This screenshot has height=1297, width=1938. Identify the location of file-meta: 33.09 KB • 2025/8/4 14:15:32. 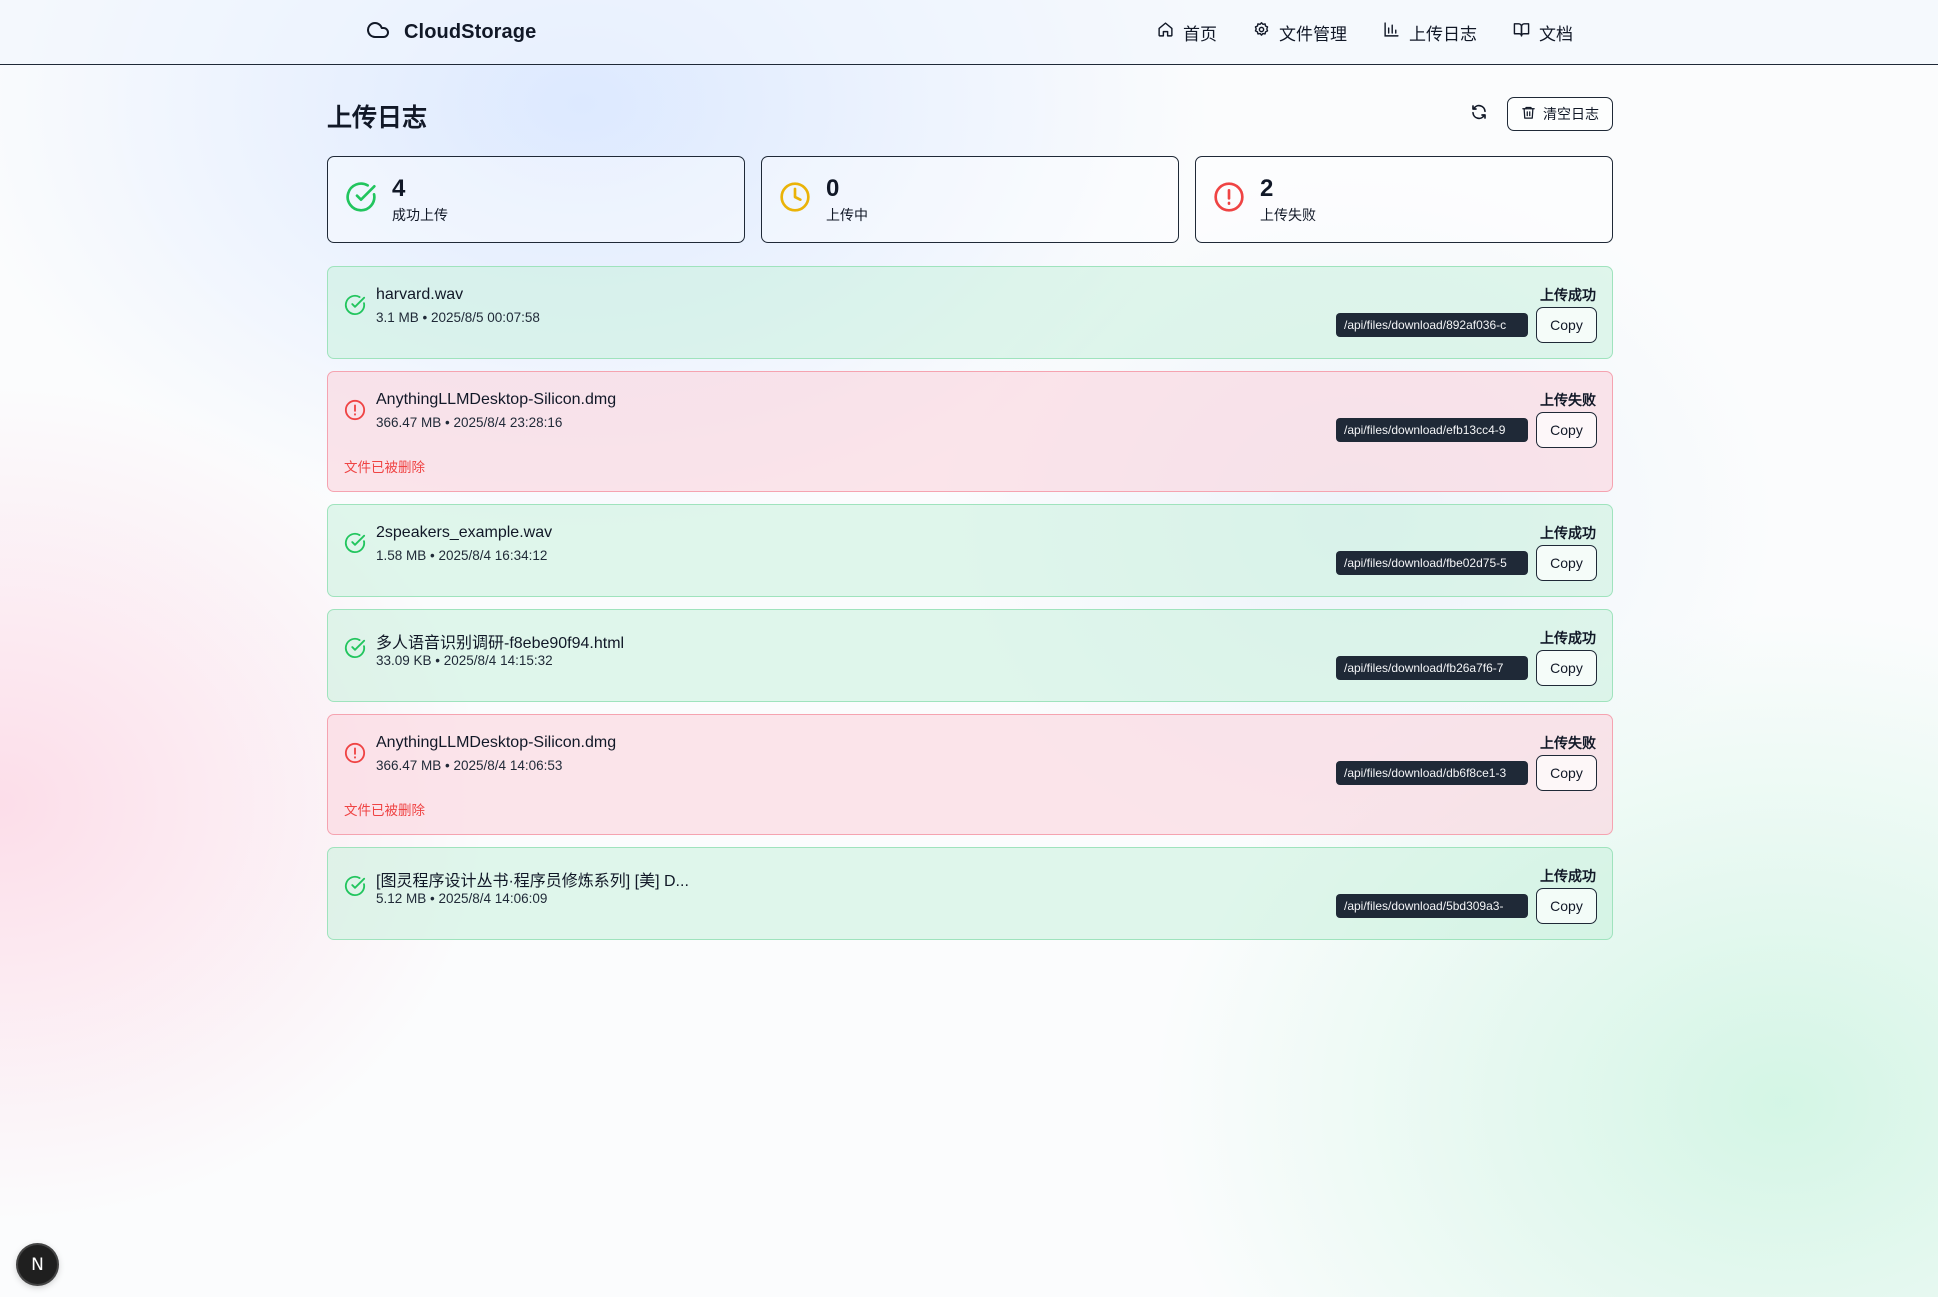
(464, 660).